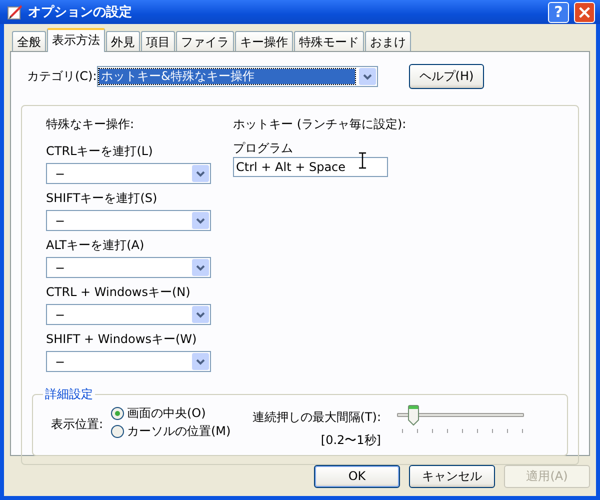  Describe the element at coordinates (29, 41) in the screenshot. I see `tab: 全般` at that location.